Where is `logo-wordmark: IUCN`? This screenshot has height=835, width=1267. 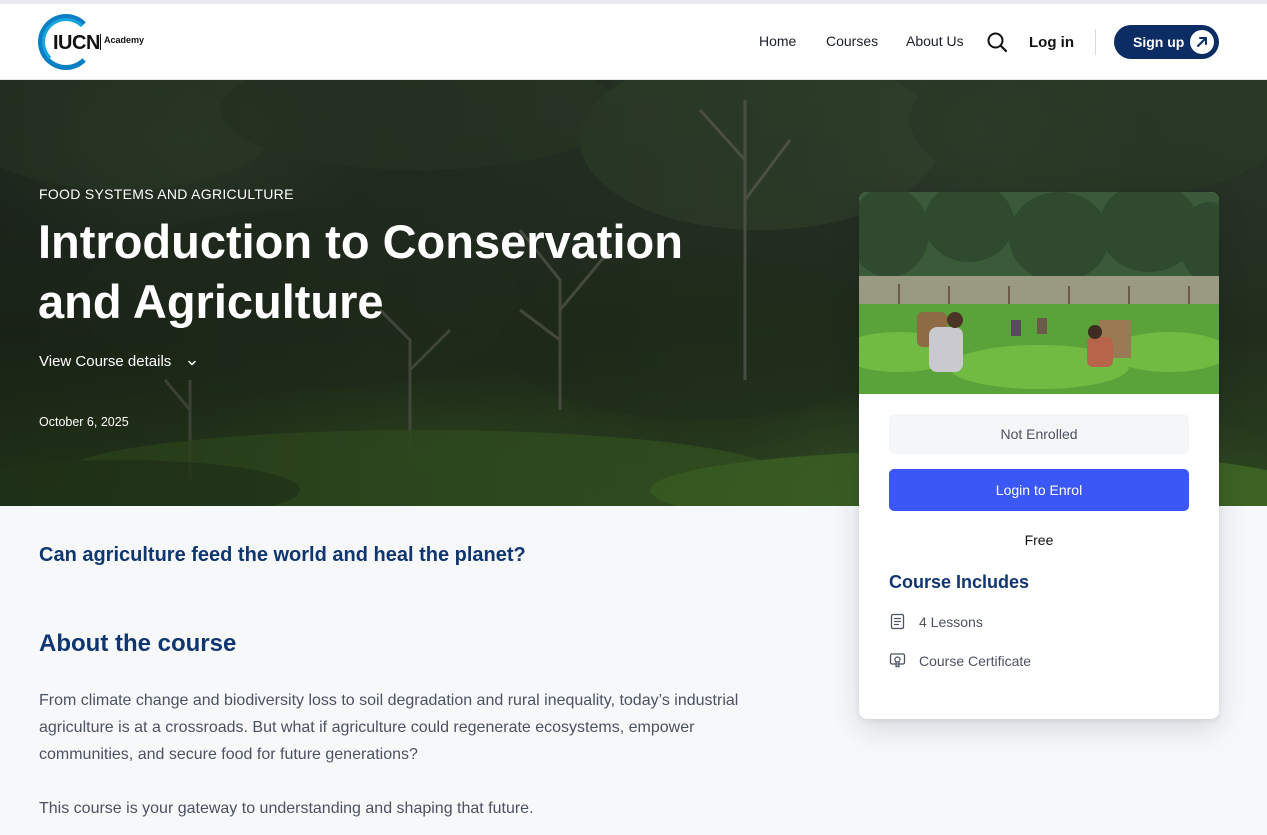
logo-wordmark: IUCN is located at coordinates (77, 43).